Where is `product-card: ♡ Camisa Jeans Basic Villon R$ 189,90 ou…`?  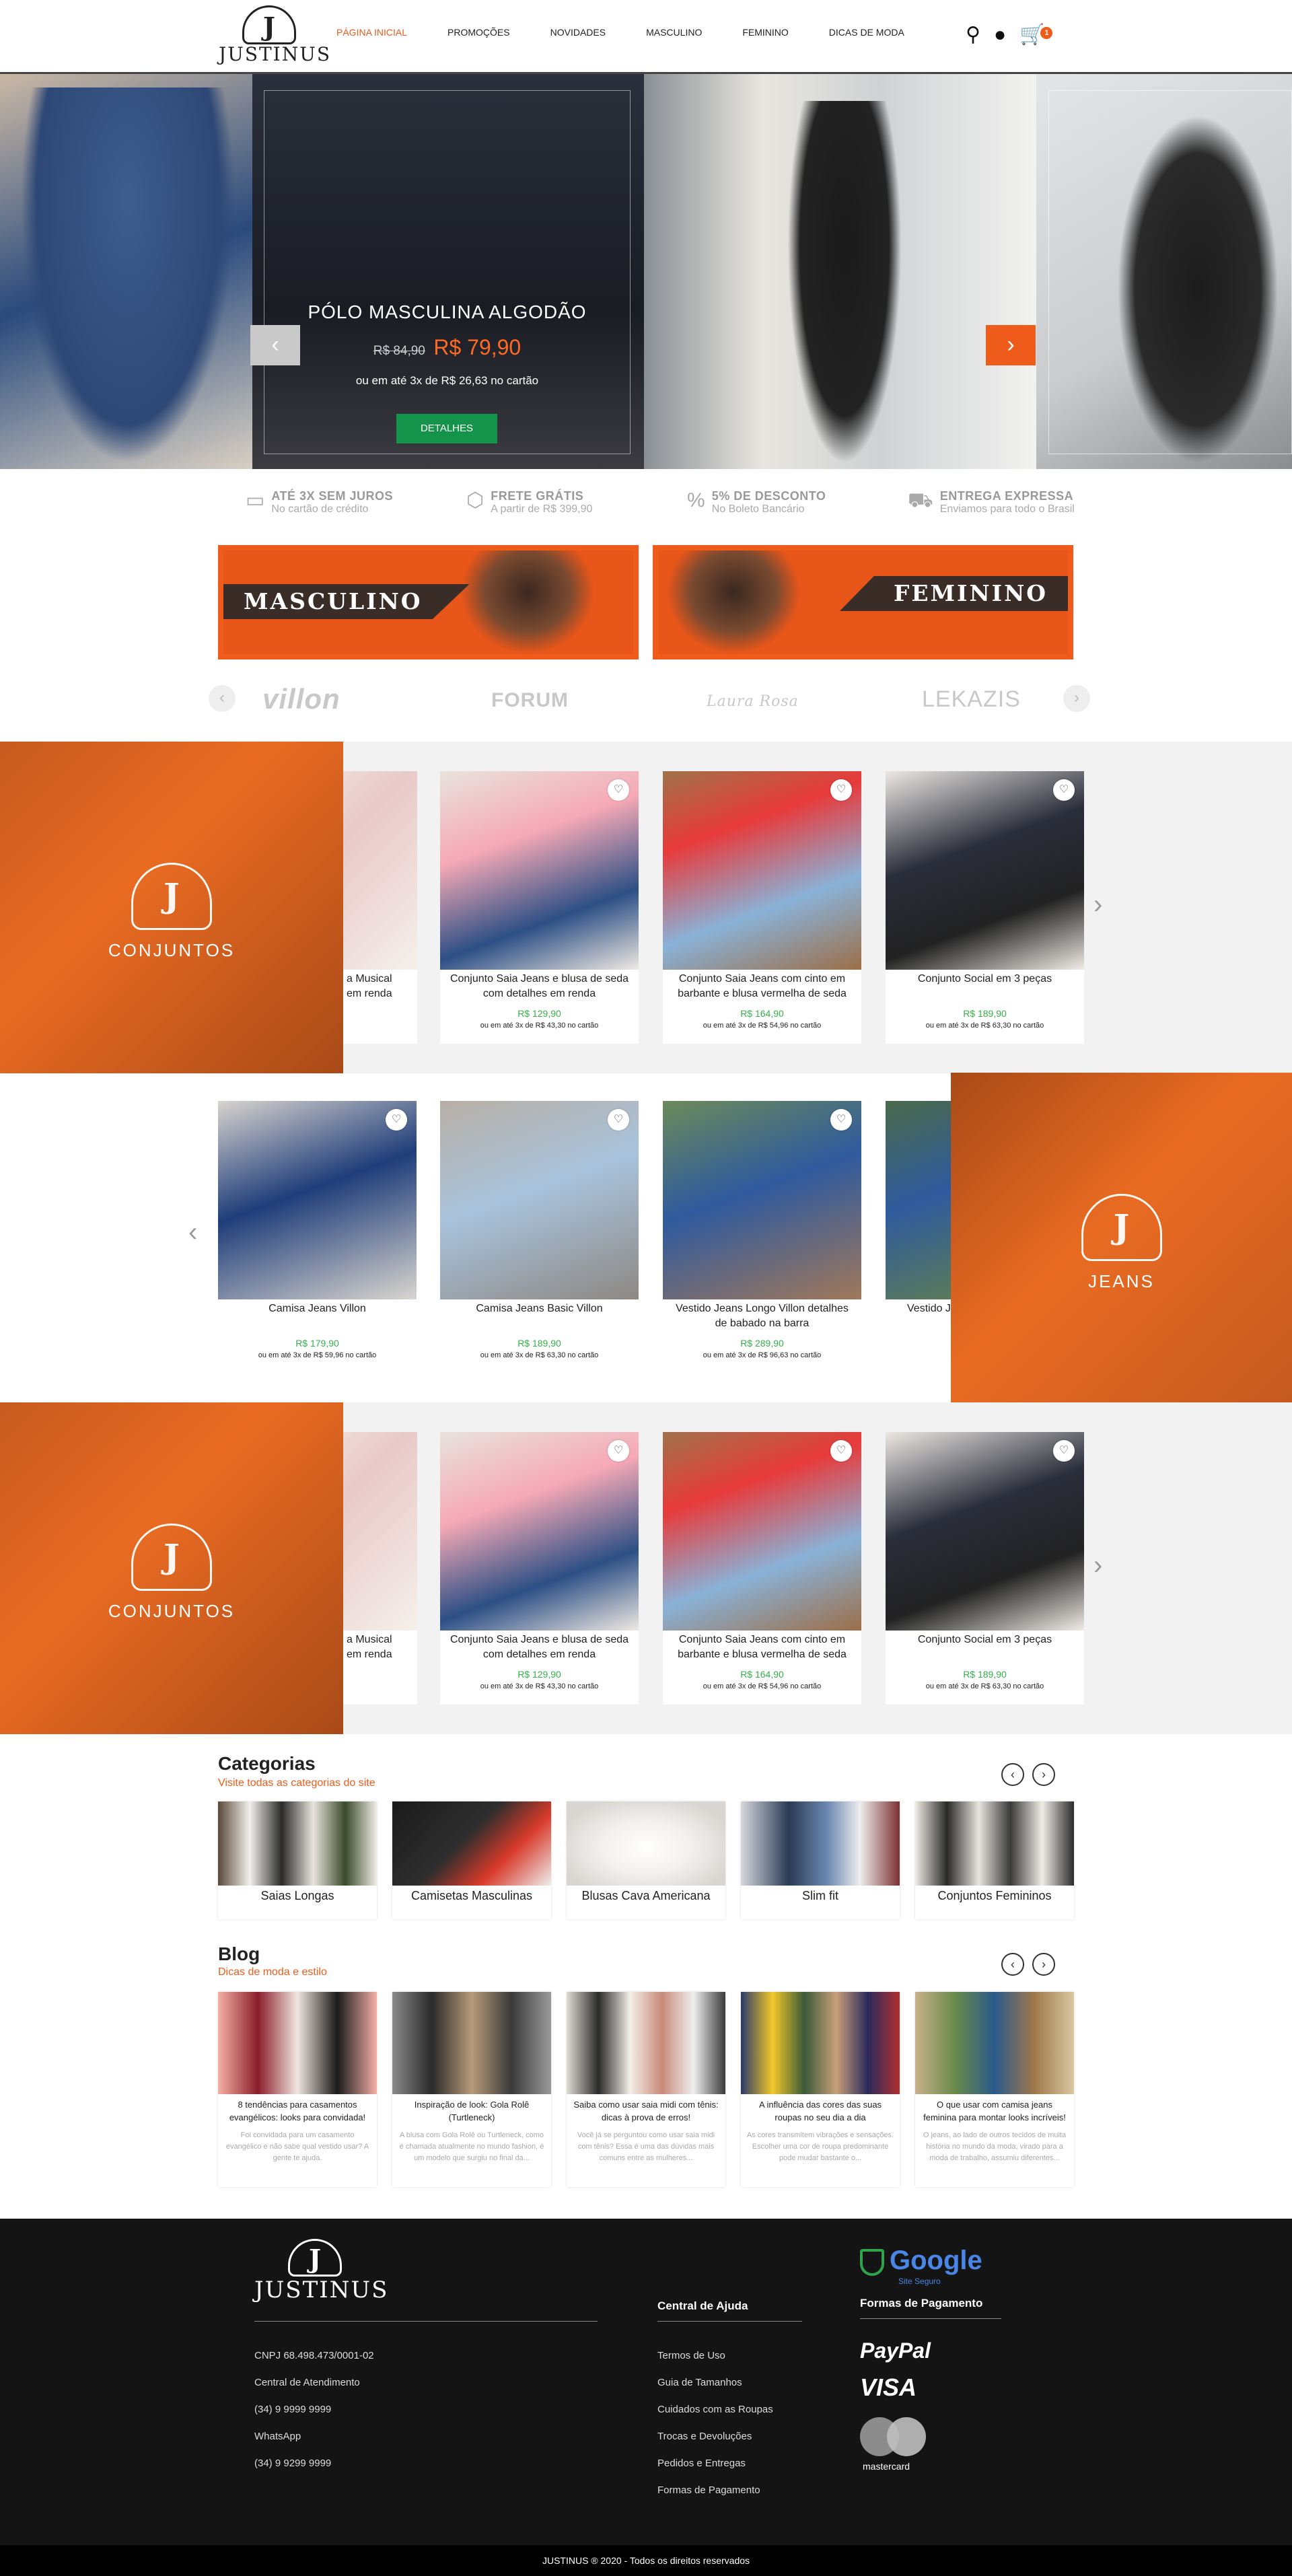 product-card: ♡ Camisa Jeans Basic Villon R$ 189,90 ou… is located at coordinates (540, 1237).